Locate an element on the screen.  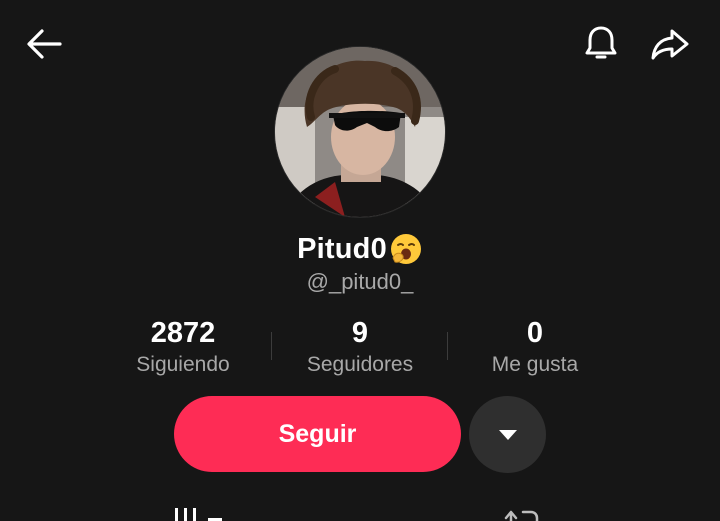
arrow-left-icon is located at coordinates (44, 44).